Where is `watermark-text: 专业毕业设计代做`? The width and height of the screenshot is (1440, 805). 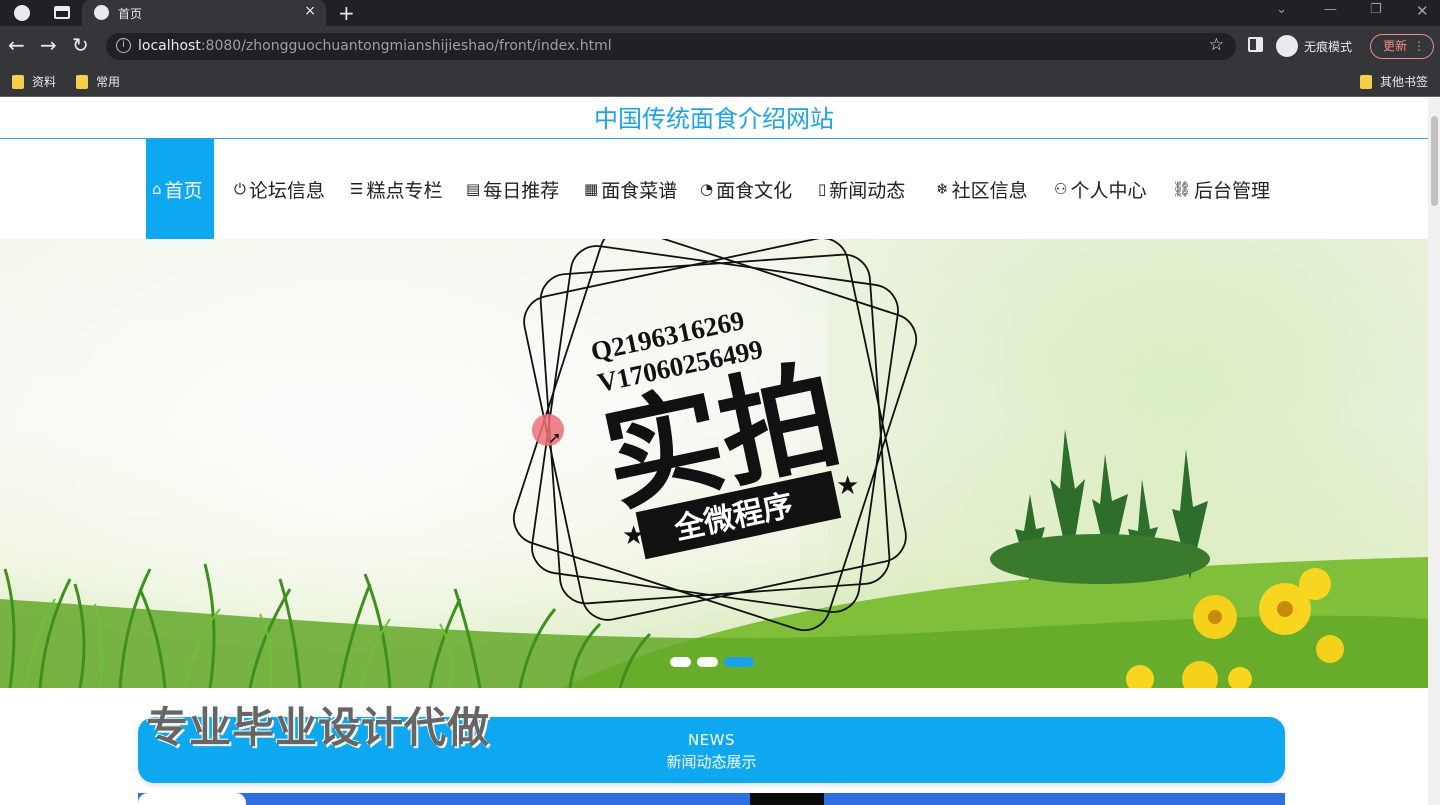 watermark-text: 专业毕业设计代做 is located at coordinates (318, 727).